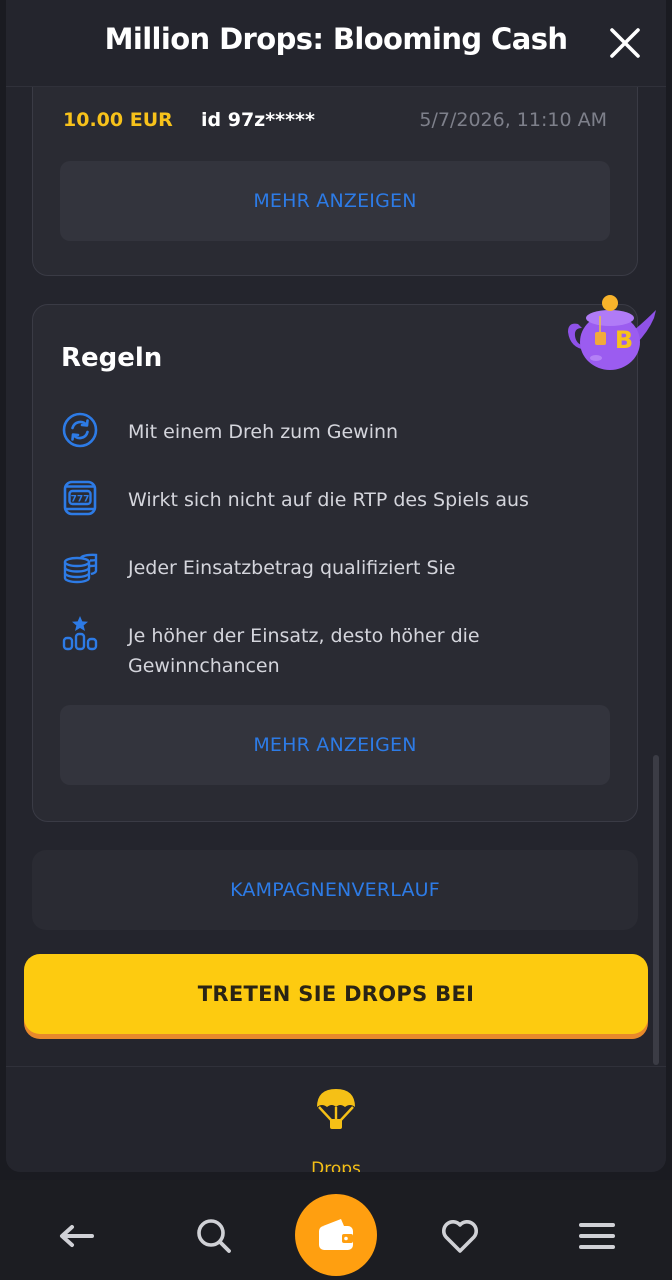 The height and width of the screenshot is (1280, 672). Describe the element at coordinates (597, 1236) in the screenshot. I see `menu-icon` at that location.